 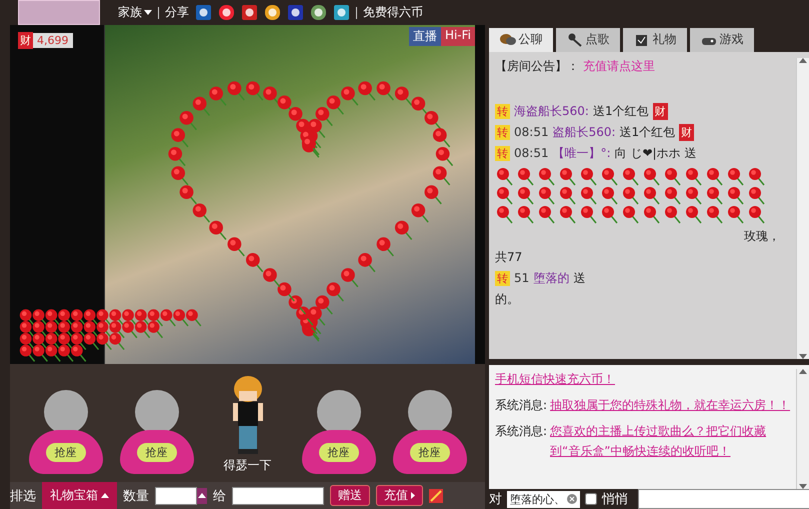 I want to click on filter-label: 排选, so click(x=23, y=496).